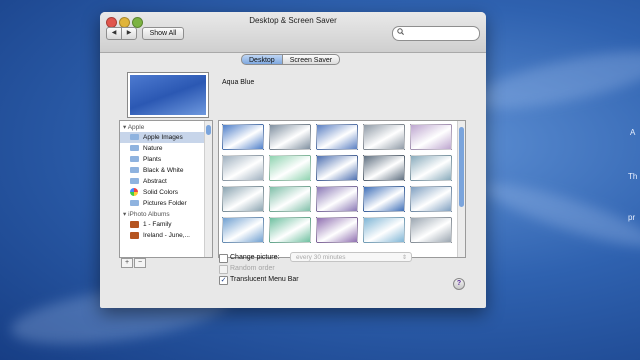  What do you see at coordinates (633, 176) in the screenshot?
I see `desktop-edge-text: Th` at bounding box center [633, 176].